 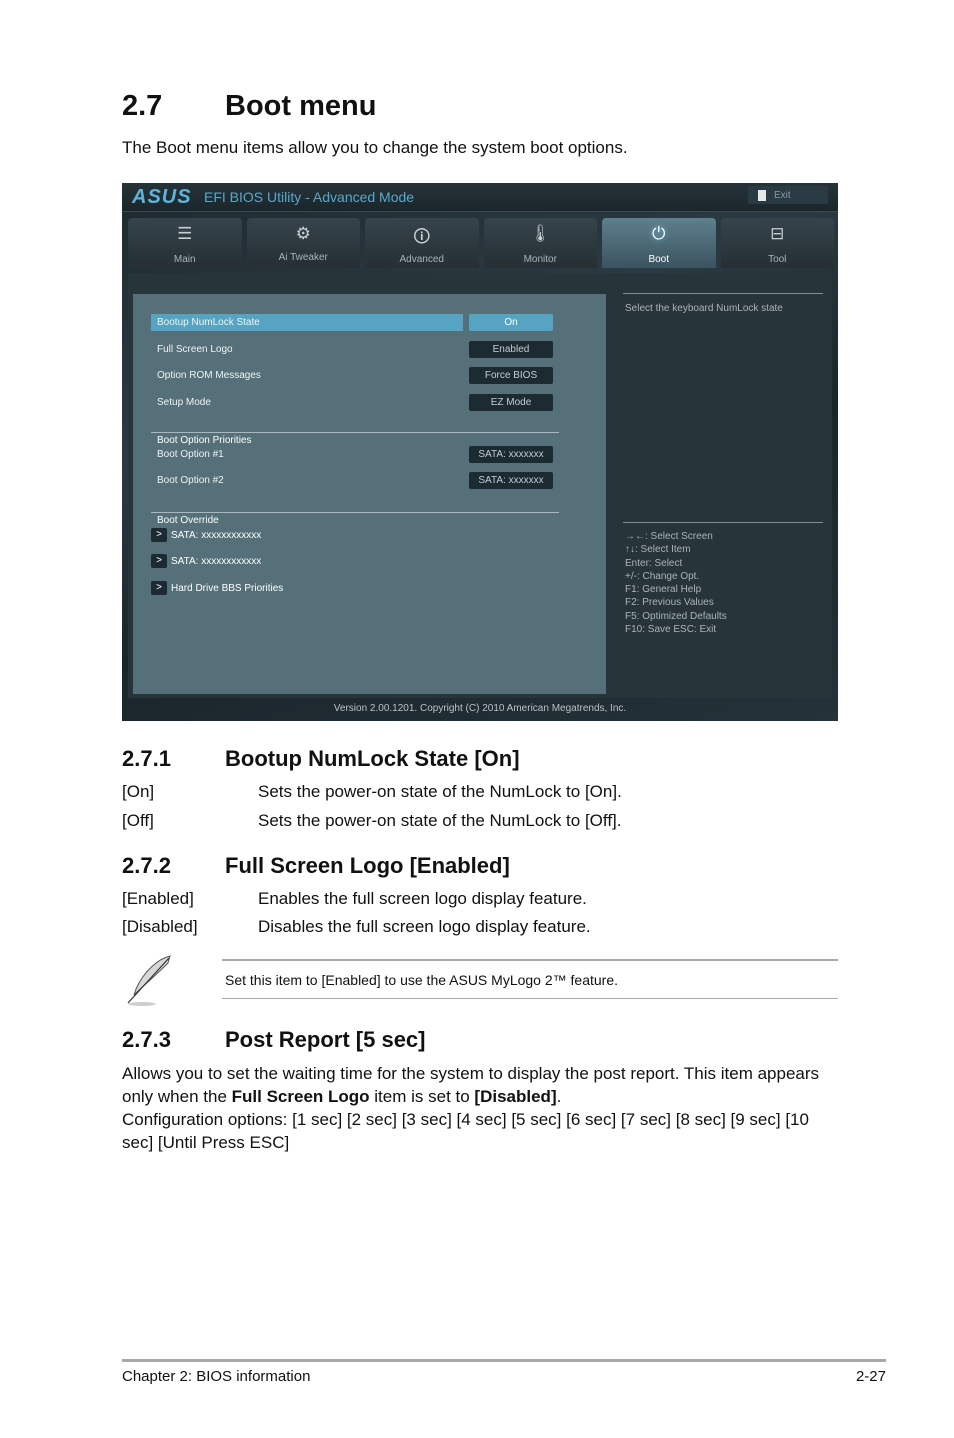 I want to click on tab-main: ☰ Main, so click(x=185, y=243).